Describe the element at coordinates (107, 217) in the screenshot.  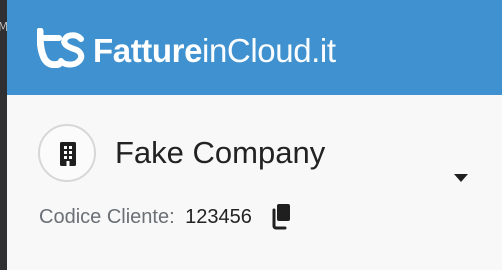
I see `client-code-label: Codice Cliente:` at that location.